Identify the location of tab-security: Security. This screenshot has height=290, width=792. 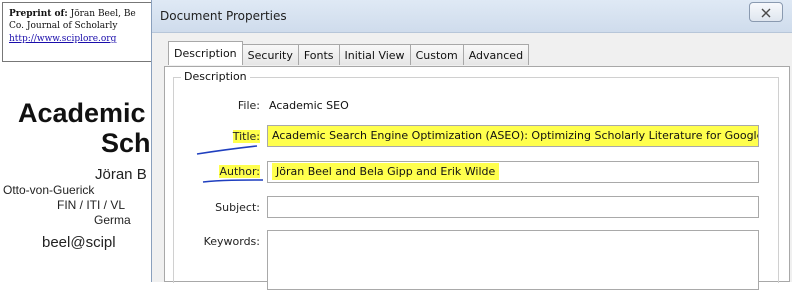
(270, 54).